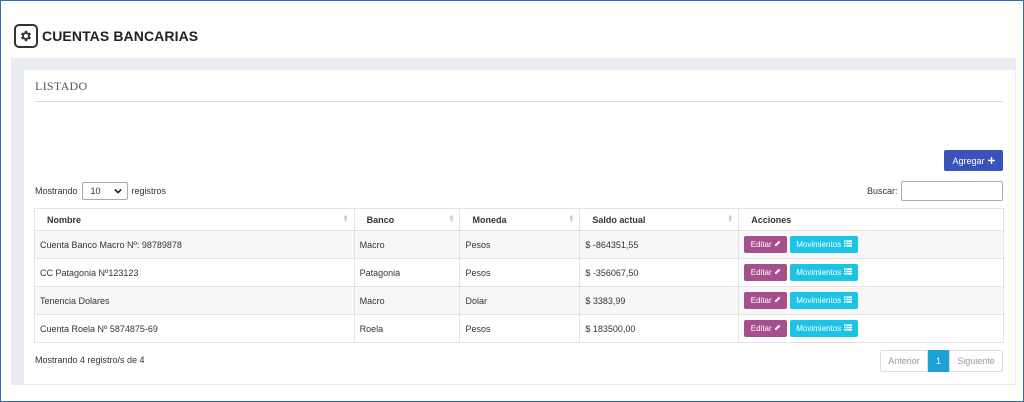  Describe the element at coordinates (659, 328) in the screenshot. I see `cell-saldo: $ 183500,00` at that location.